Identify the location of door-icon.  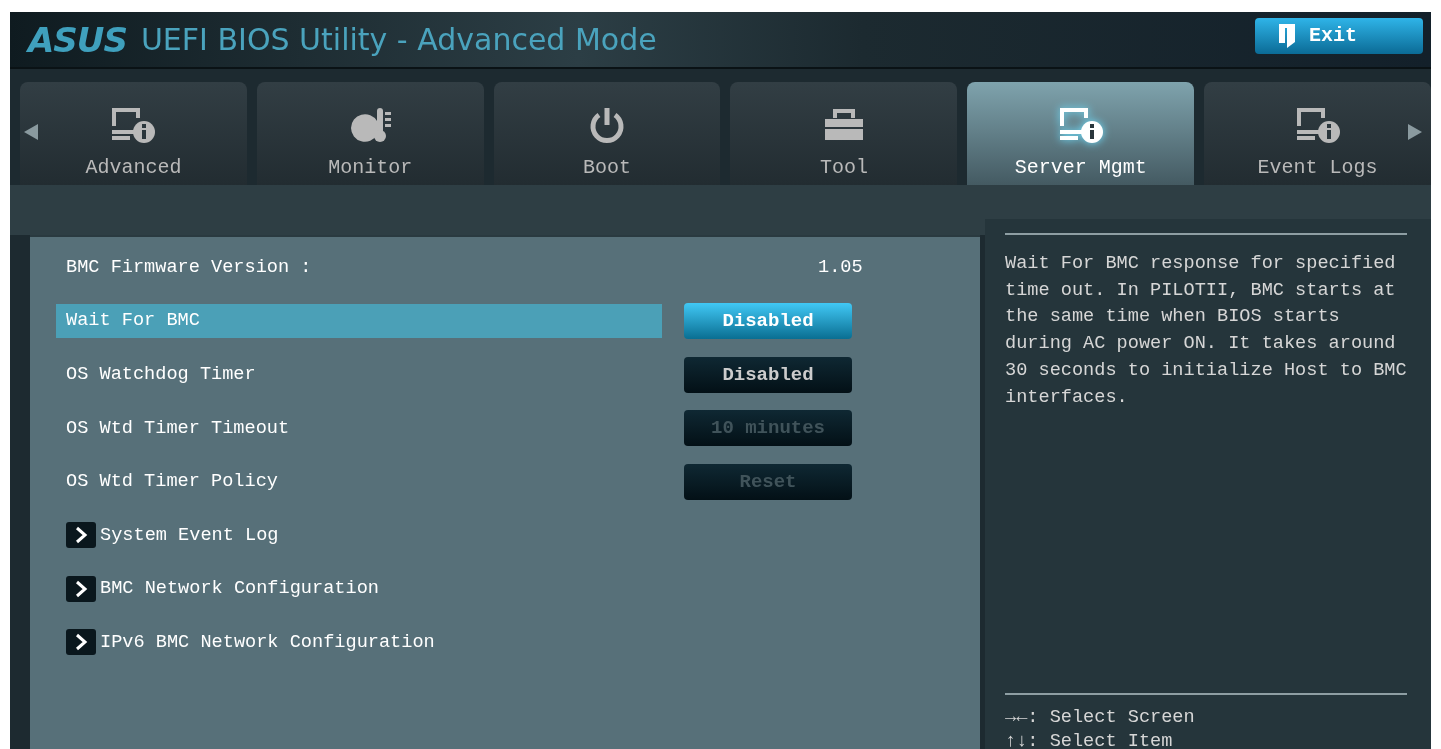
(1287, 35).